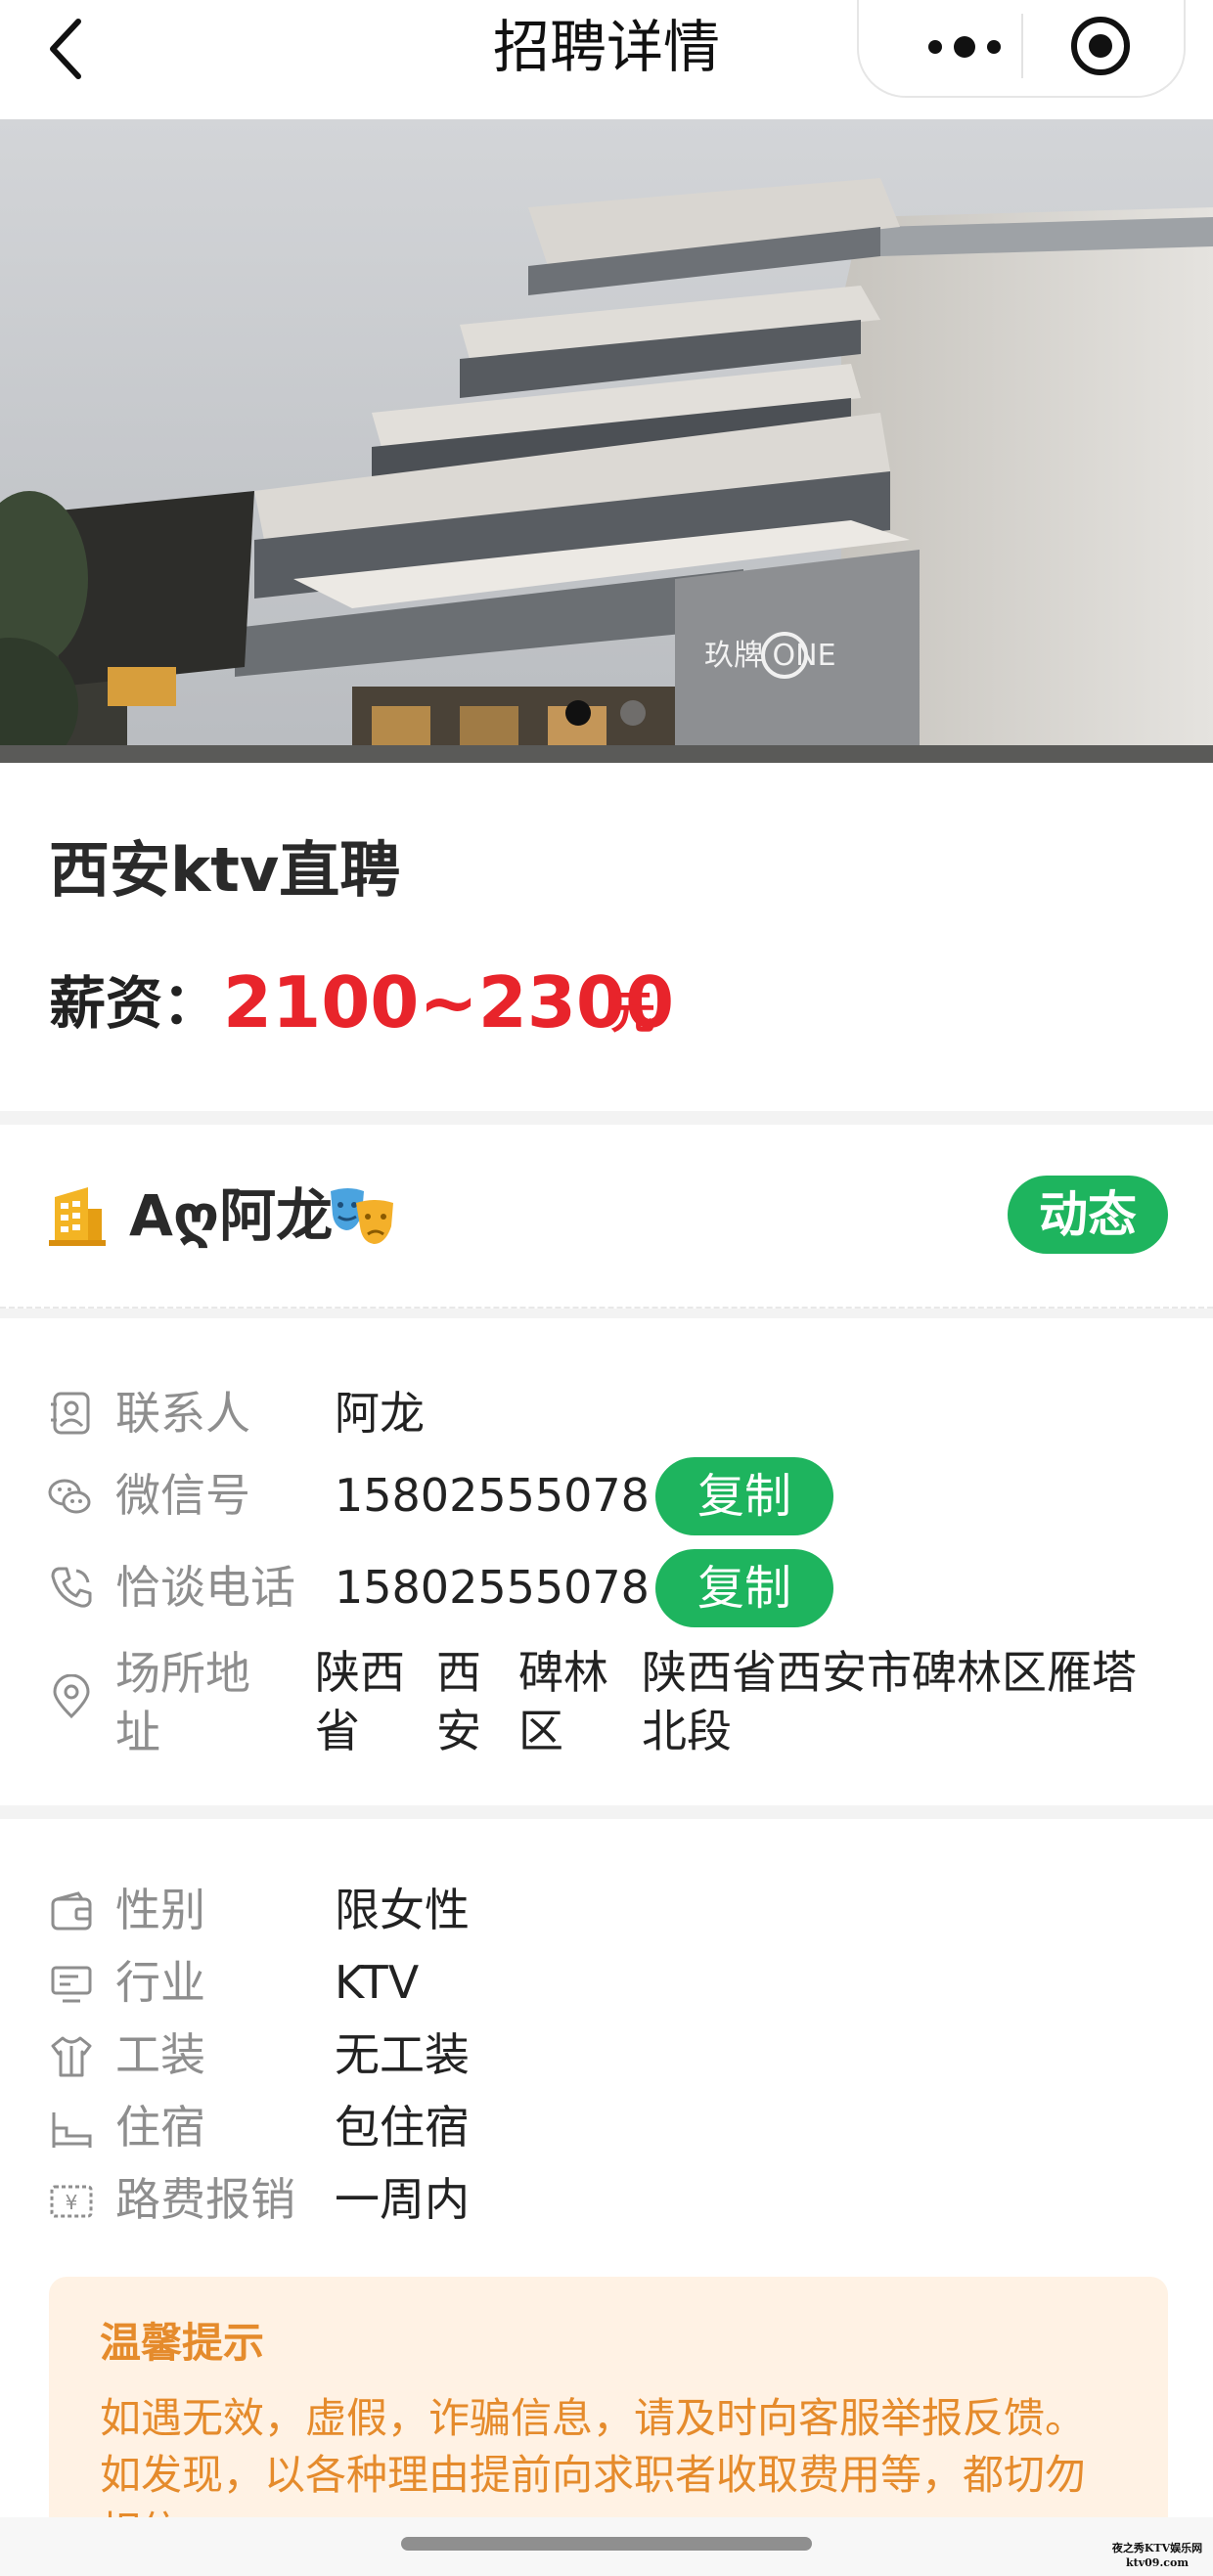 The image size is (1213, 2576). Describe the element at coordinates (337, 1731) in the screenshot. I see `province-line2: 省` at that location.